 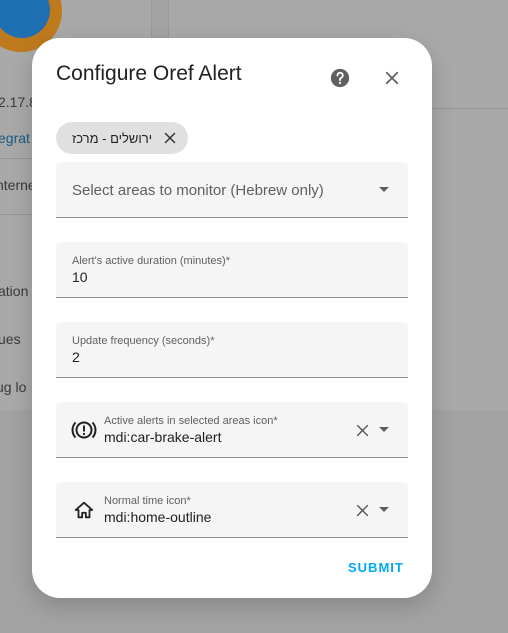 I want to click on active-icon-dropdown-button, so click(x=384, y=430).